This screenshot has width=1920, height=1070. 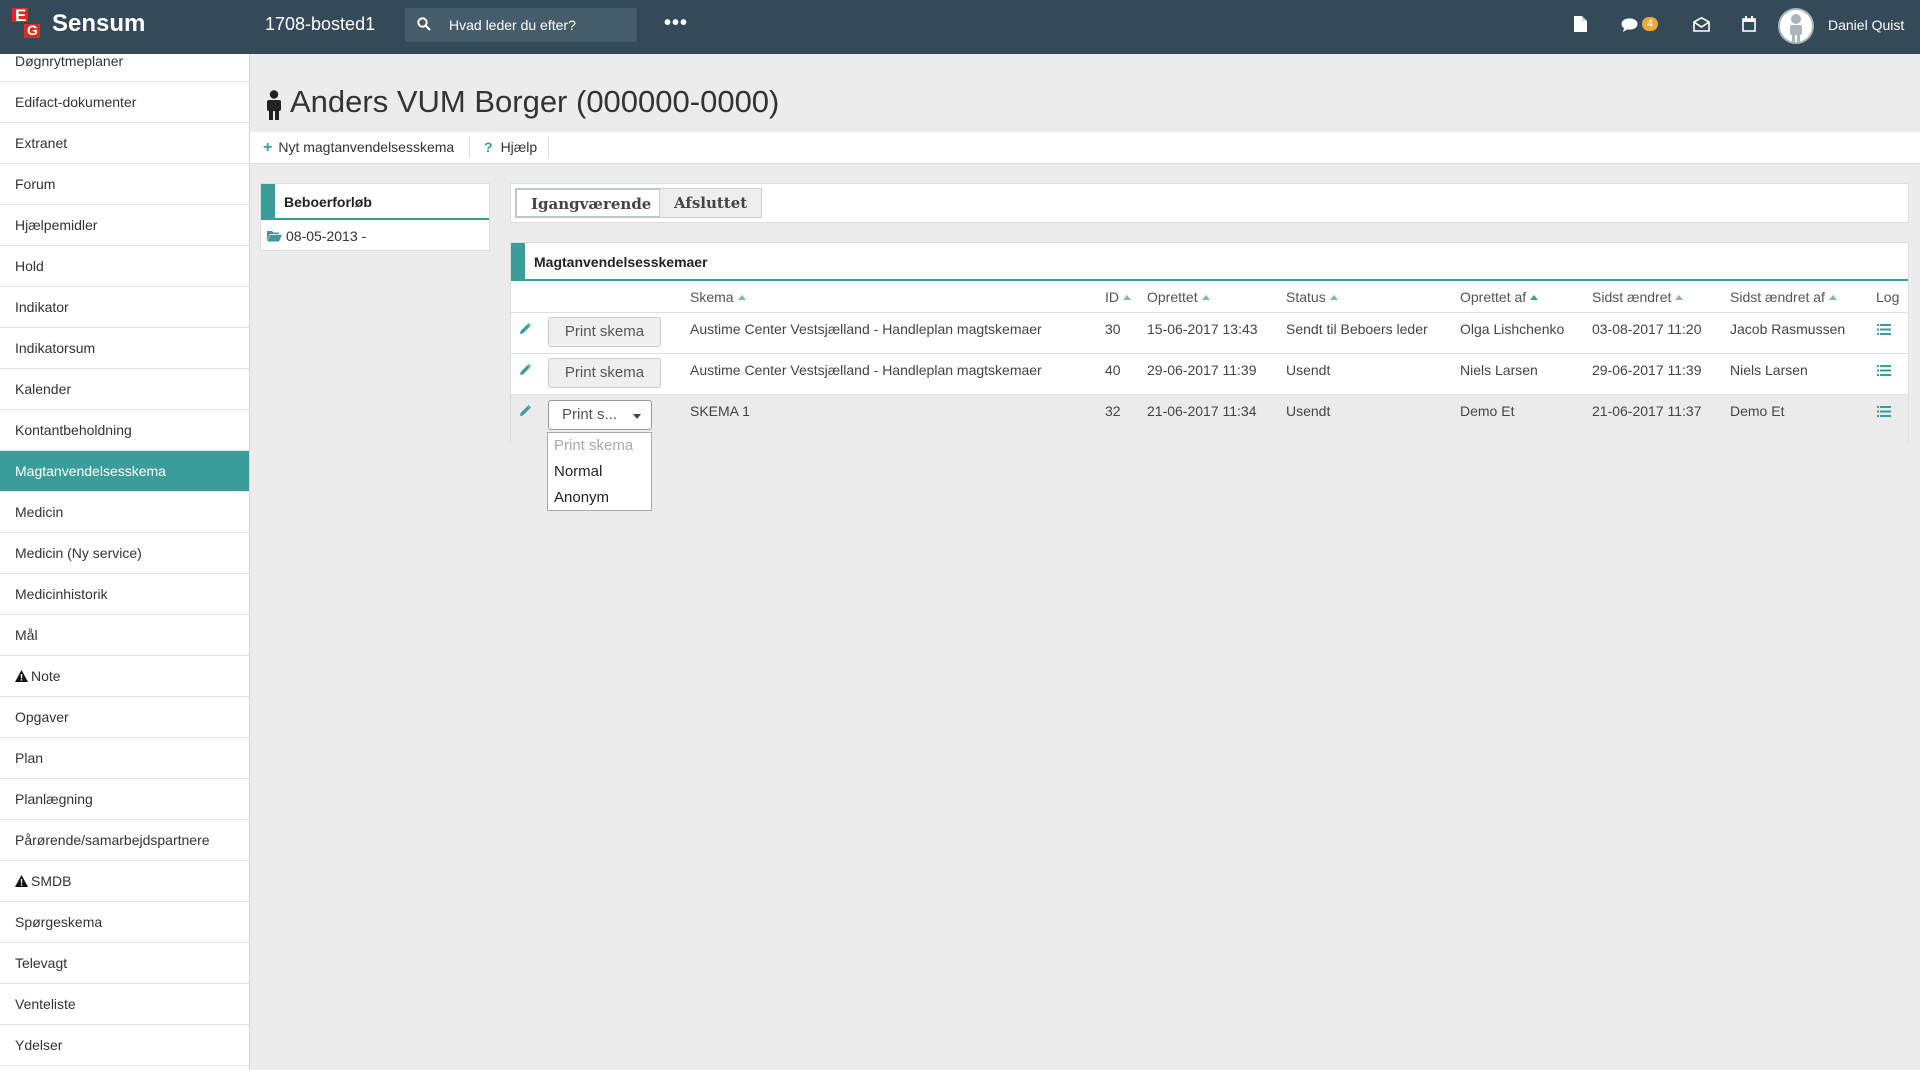 What do you see at coordinates (124, 840) in the screenshot?
I see `sidebar-item-paaroerende: Pårørende/samarbejdspartnere` at bounding box center [124, 840].